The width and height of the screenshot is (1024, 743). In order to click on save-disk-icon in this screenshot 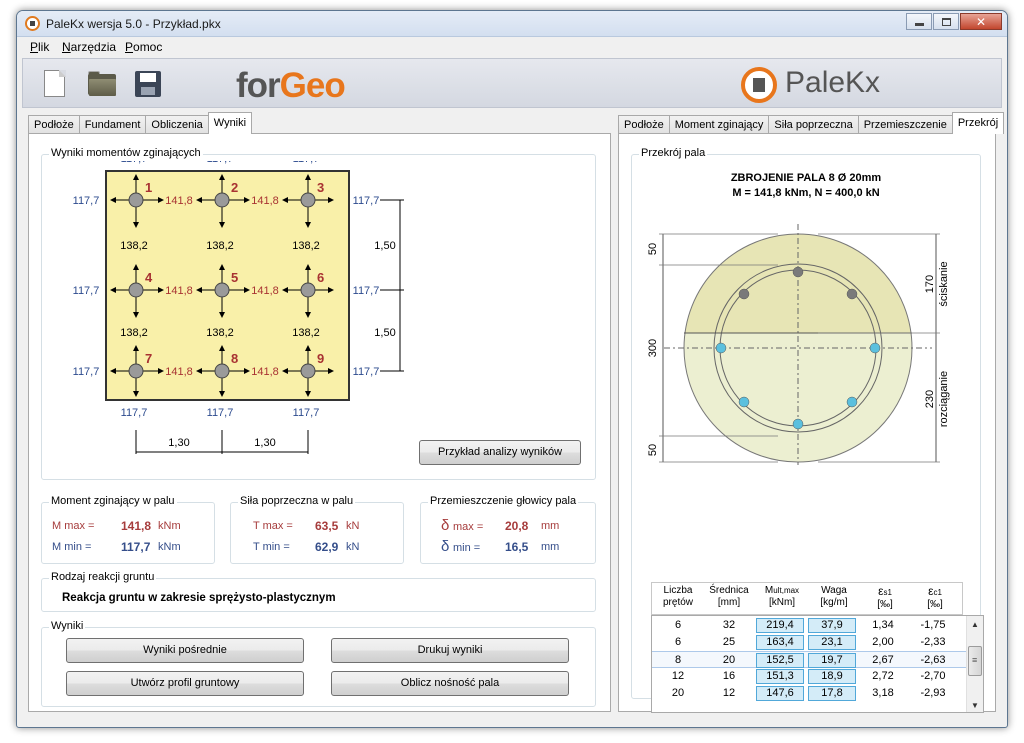, I will do `click(148, 84)`.